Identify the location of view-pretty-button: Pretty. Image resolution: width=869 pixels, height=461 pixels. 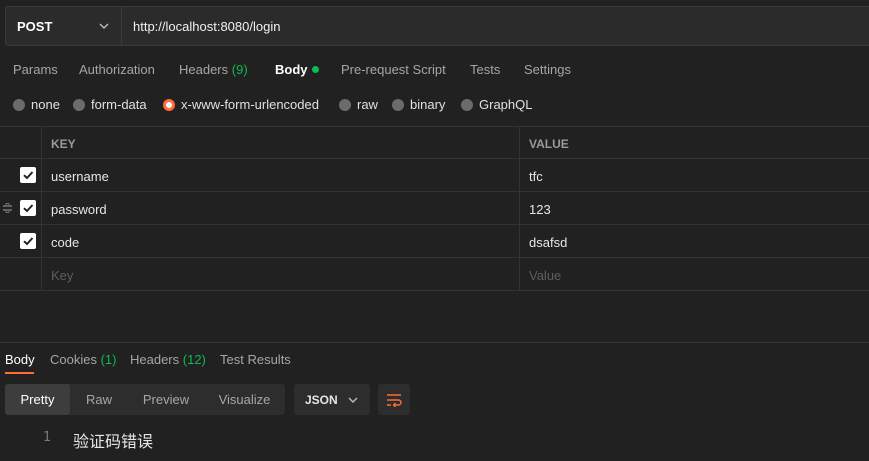
(37, 399).